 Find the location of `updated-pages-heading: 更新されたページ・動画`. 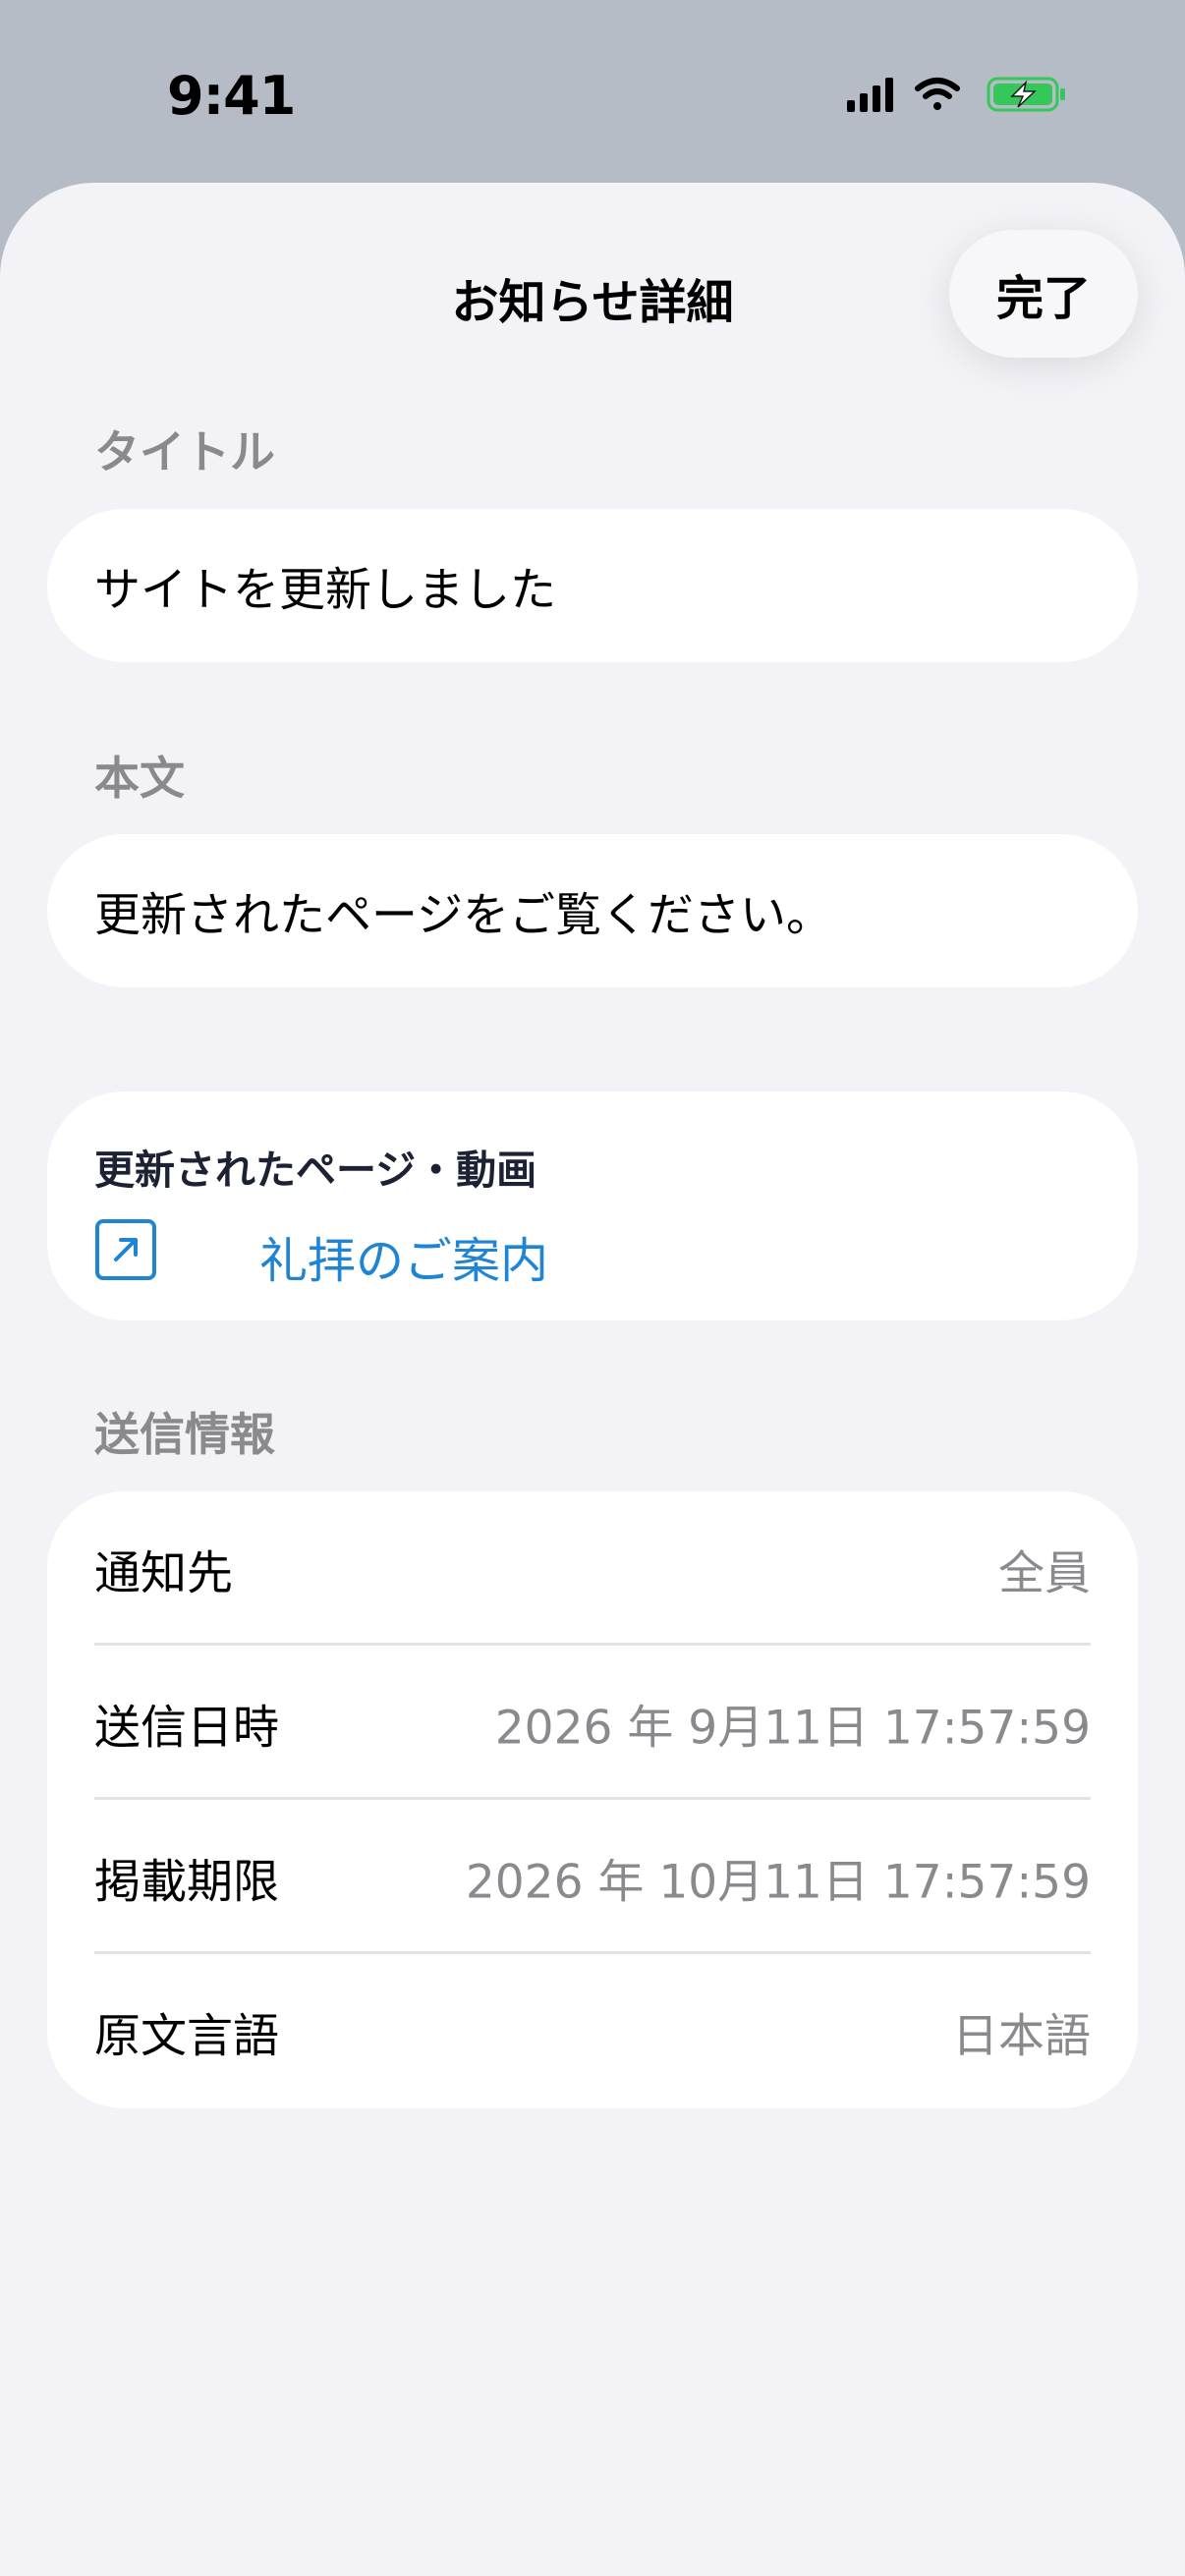

updated-pages-heading: 更新されたページ・動画 is located at coordinates (316, 1170).